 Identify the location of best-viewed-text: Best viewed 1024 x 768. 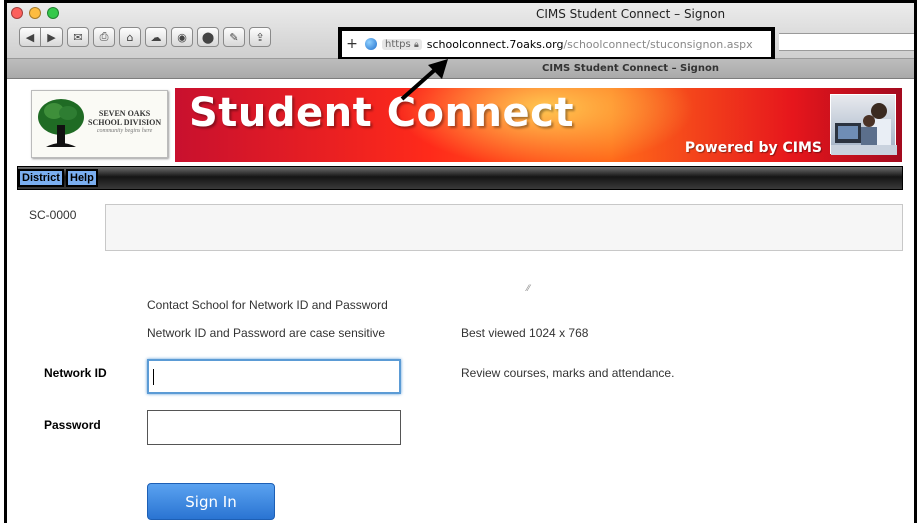
(525, 333).